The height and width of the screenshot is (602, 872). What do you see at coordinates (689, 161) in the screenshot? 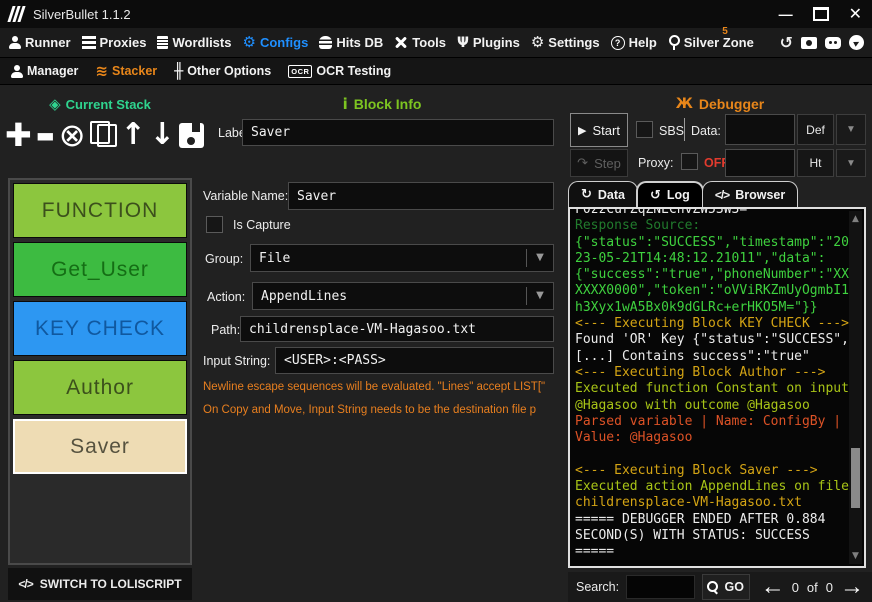
I see `proxy-checkbox` at bounding box center [689, 161].